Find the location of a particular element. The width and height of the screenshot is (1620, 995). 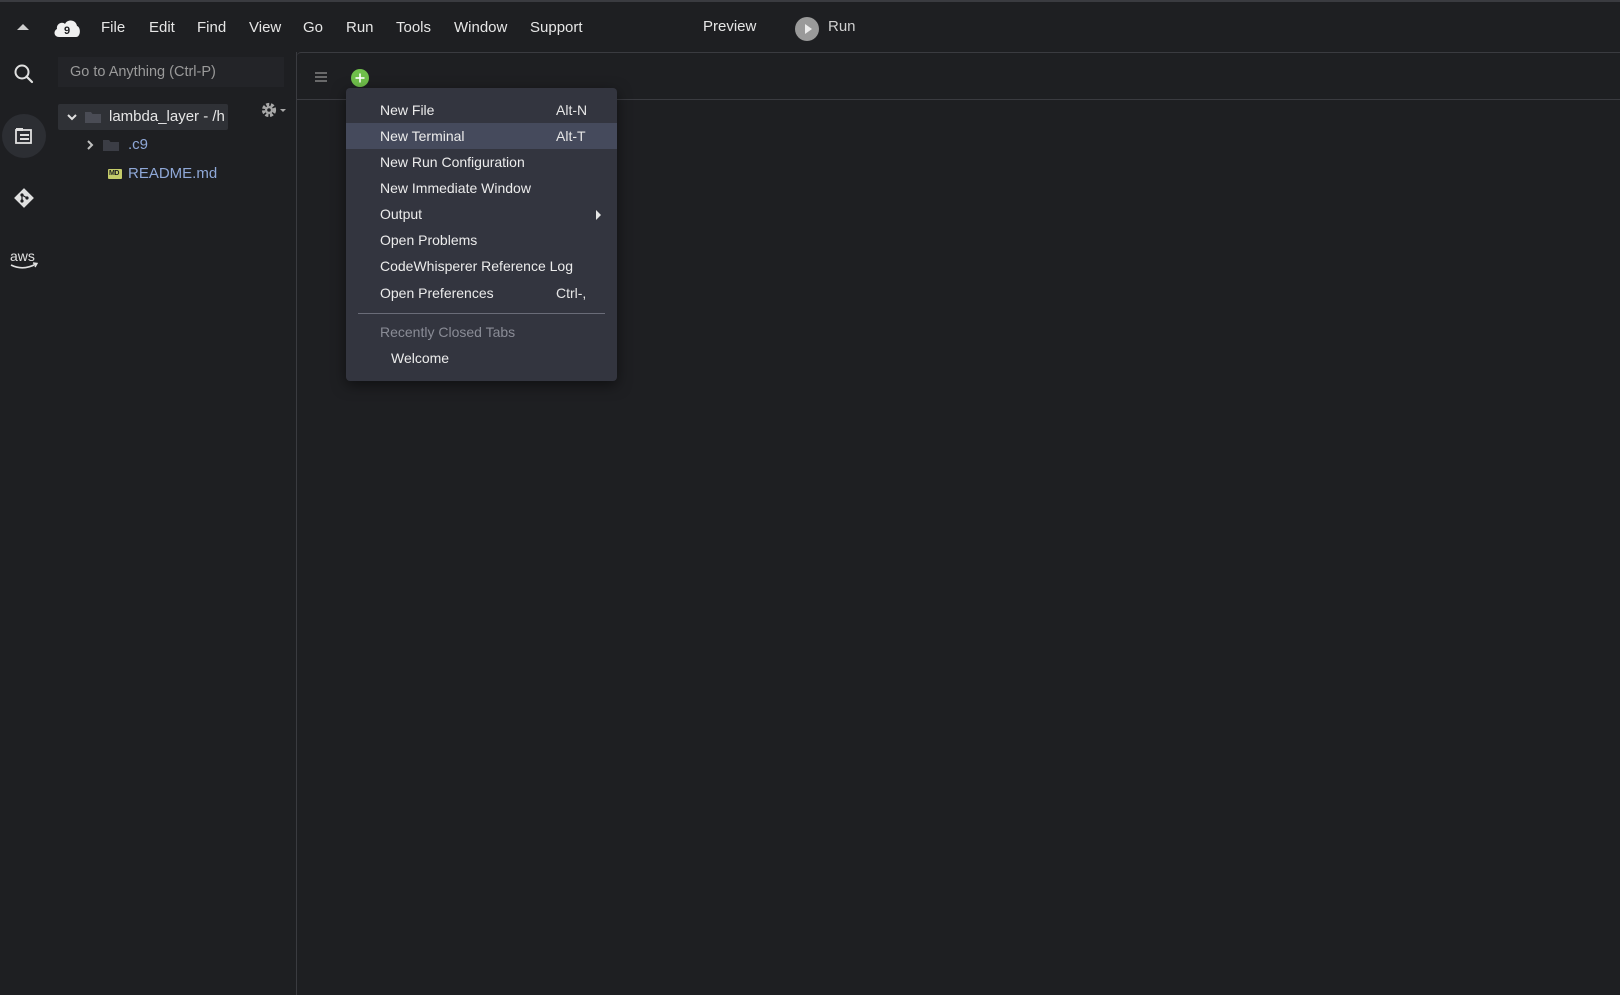

markdown-badge-text: MD is located at coordinates (114, 173).